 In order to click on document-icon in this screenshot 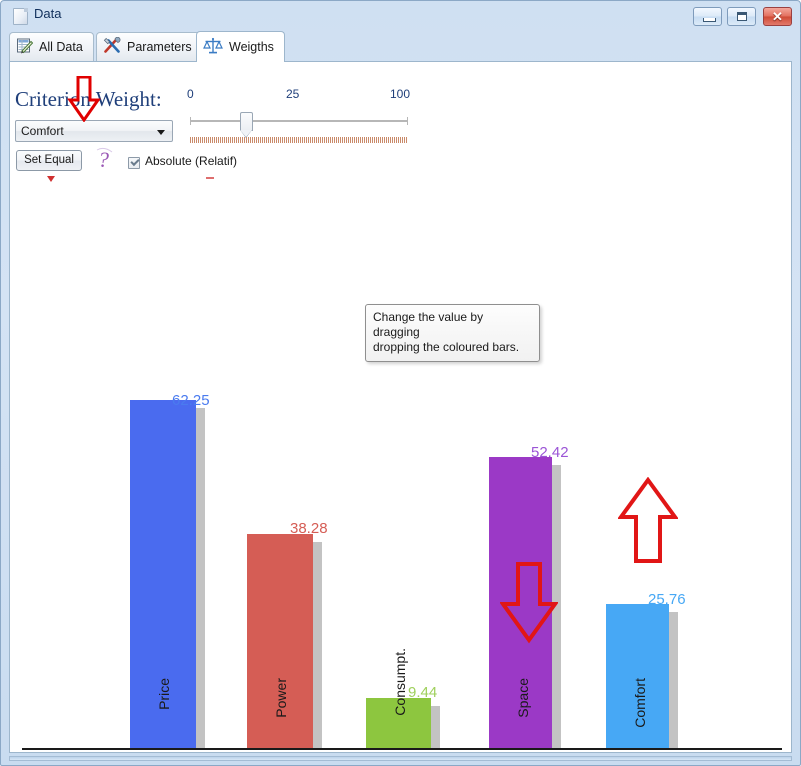, I will do `click(20, 16)`.